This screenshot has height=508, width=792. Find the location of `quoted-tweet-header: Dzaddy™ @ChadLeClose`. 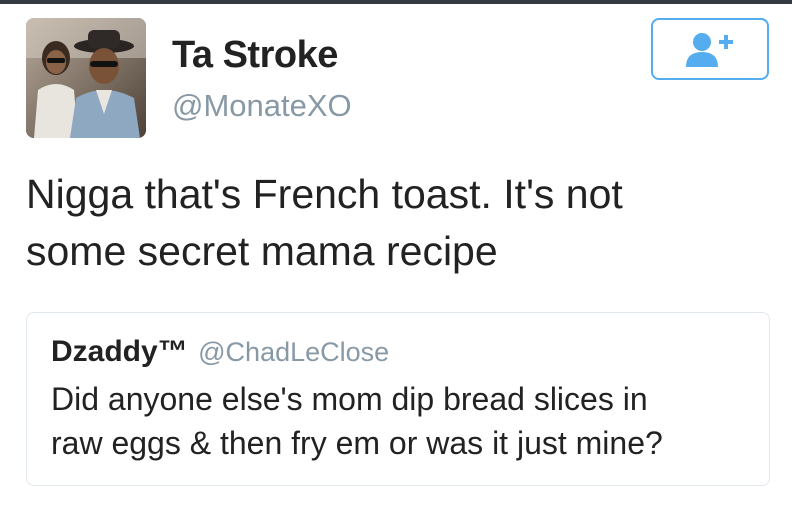

quoted-tweet-header: Dzaddy™ @ChadLeClose is located at coordinates (220, 352).